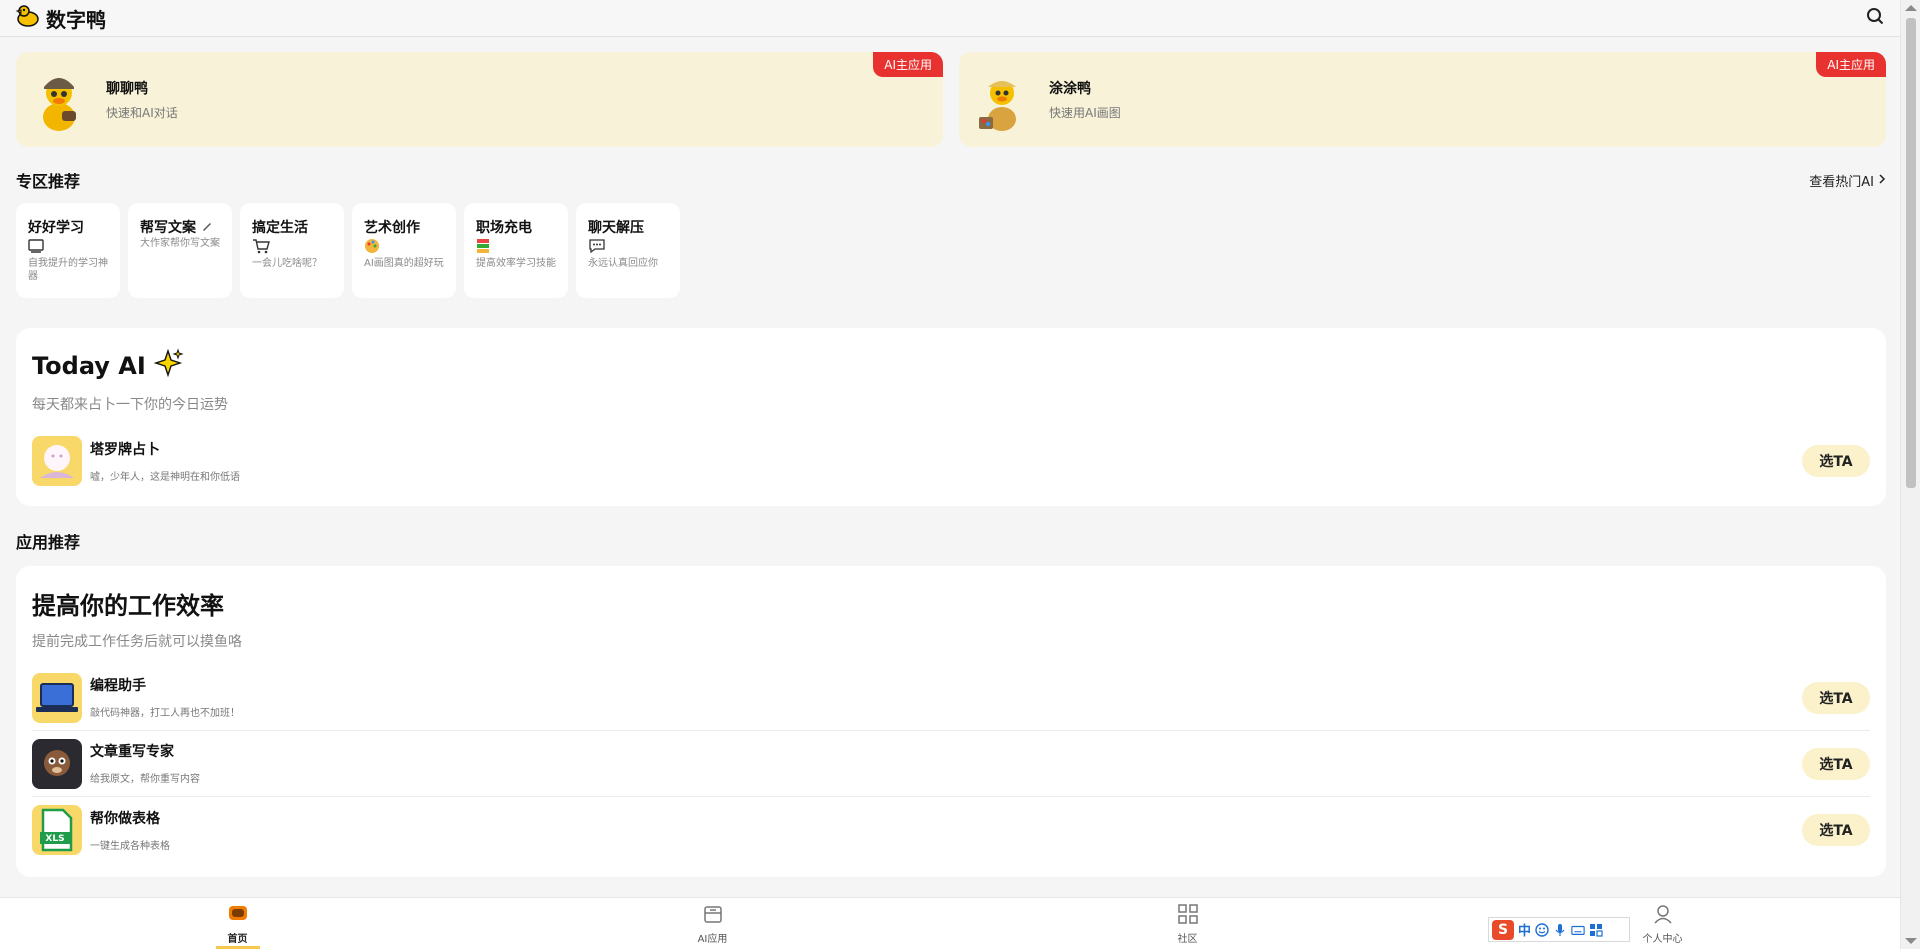 This screenshot has height=949, width=1920. Describe the element at coordinates (951, 99) in the screenshot. I see `feature-cards: 聊聊鸭 快速和AI对话 AI主应用 涂涂鸭 快速用AI画图 AI主应用` at that location.